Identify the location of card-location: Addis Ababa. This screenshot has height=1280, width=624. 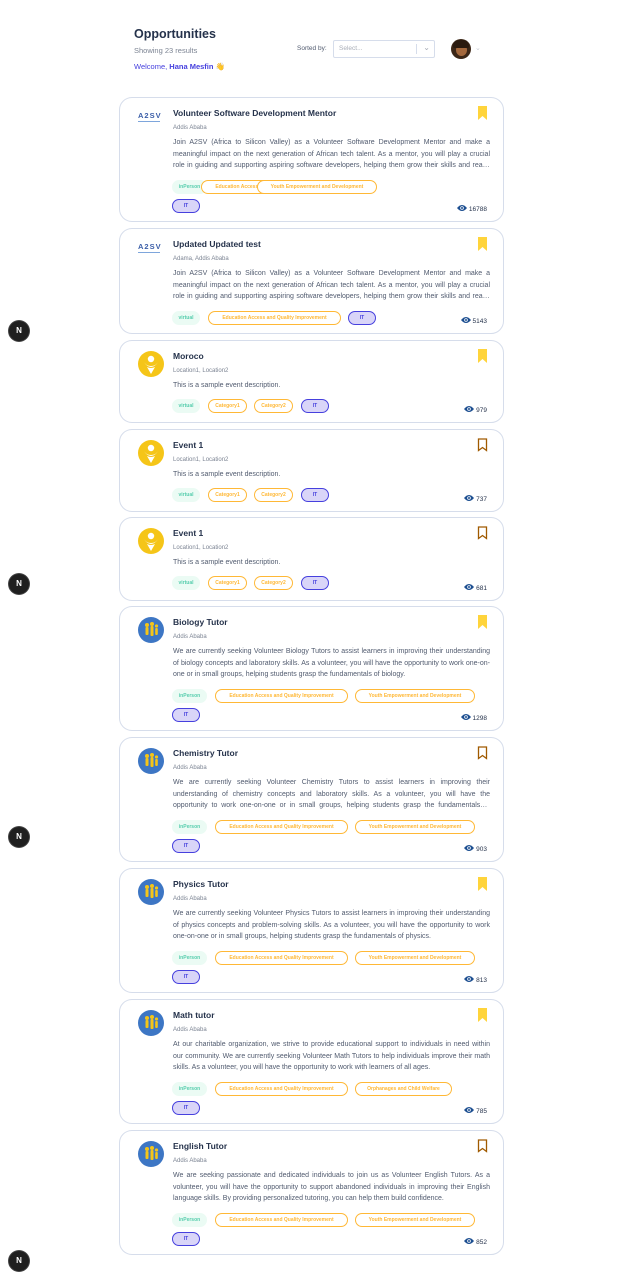
(190, 768).